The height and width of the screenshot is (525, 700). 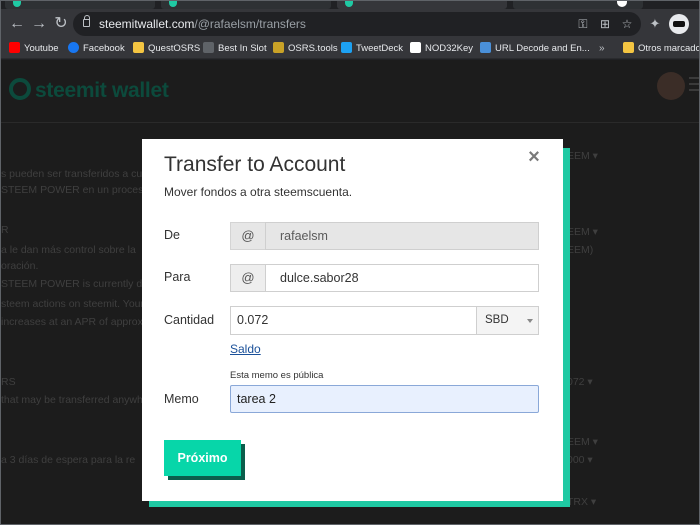 I want to click on logo-text: steemit wallet, so click(x=102, y=90).